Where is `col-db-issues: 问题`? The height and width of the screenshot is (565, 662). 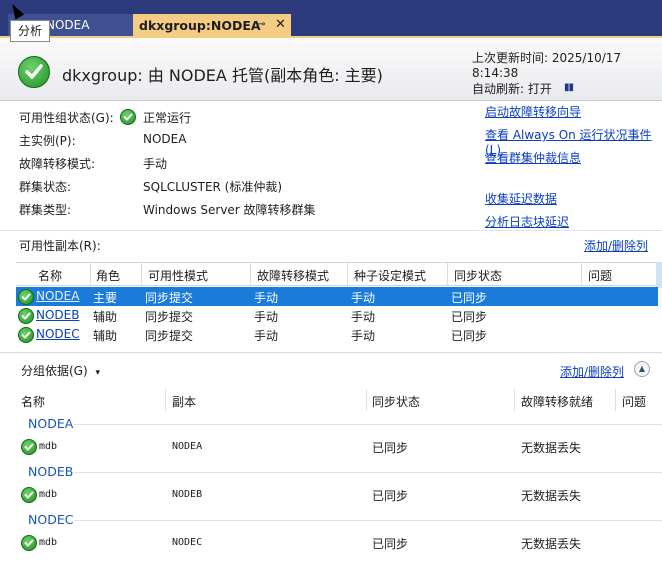 col-db-issues: 问题 is located at coordinates (634, 401).